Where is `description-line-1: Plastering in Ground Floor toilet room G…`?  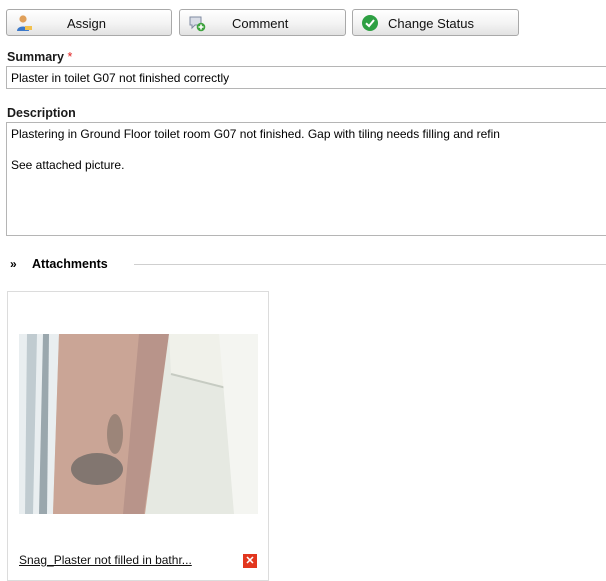
description-line-1: Plastering in Ground Floor toilet room G… is located at coordinates (255, 134).